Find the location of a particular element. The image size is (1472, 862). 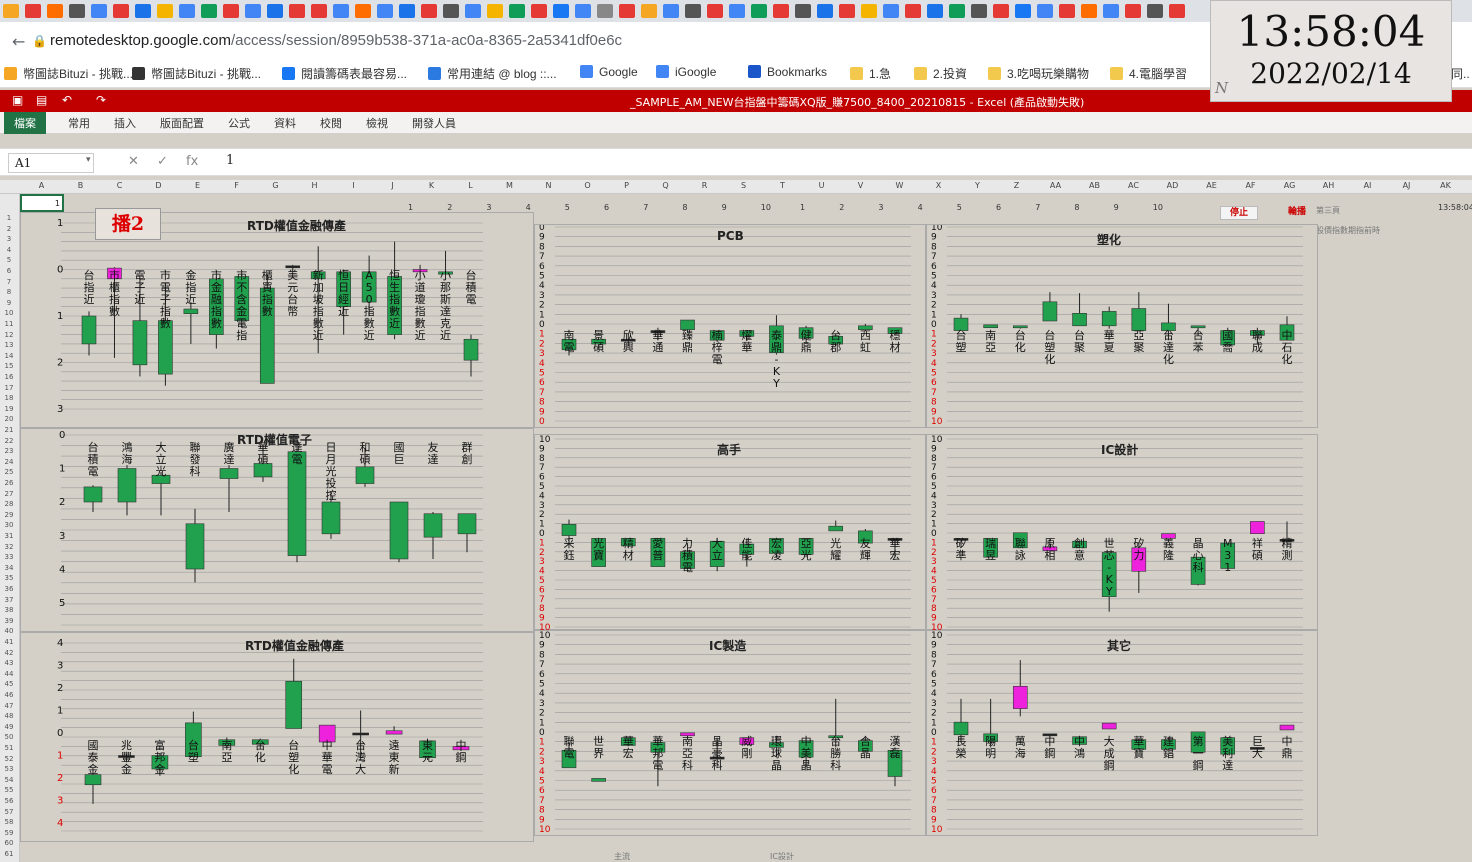

name-box-dropdown-icon: ▾ is located at coordinates (88, 160).